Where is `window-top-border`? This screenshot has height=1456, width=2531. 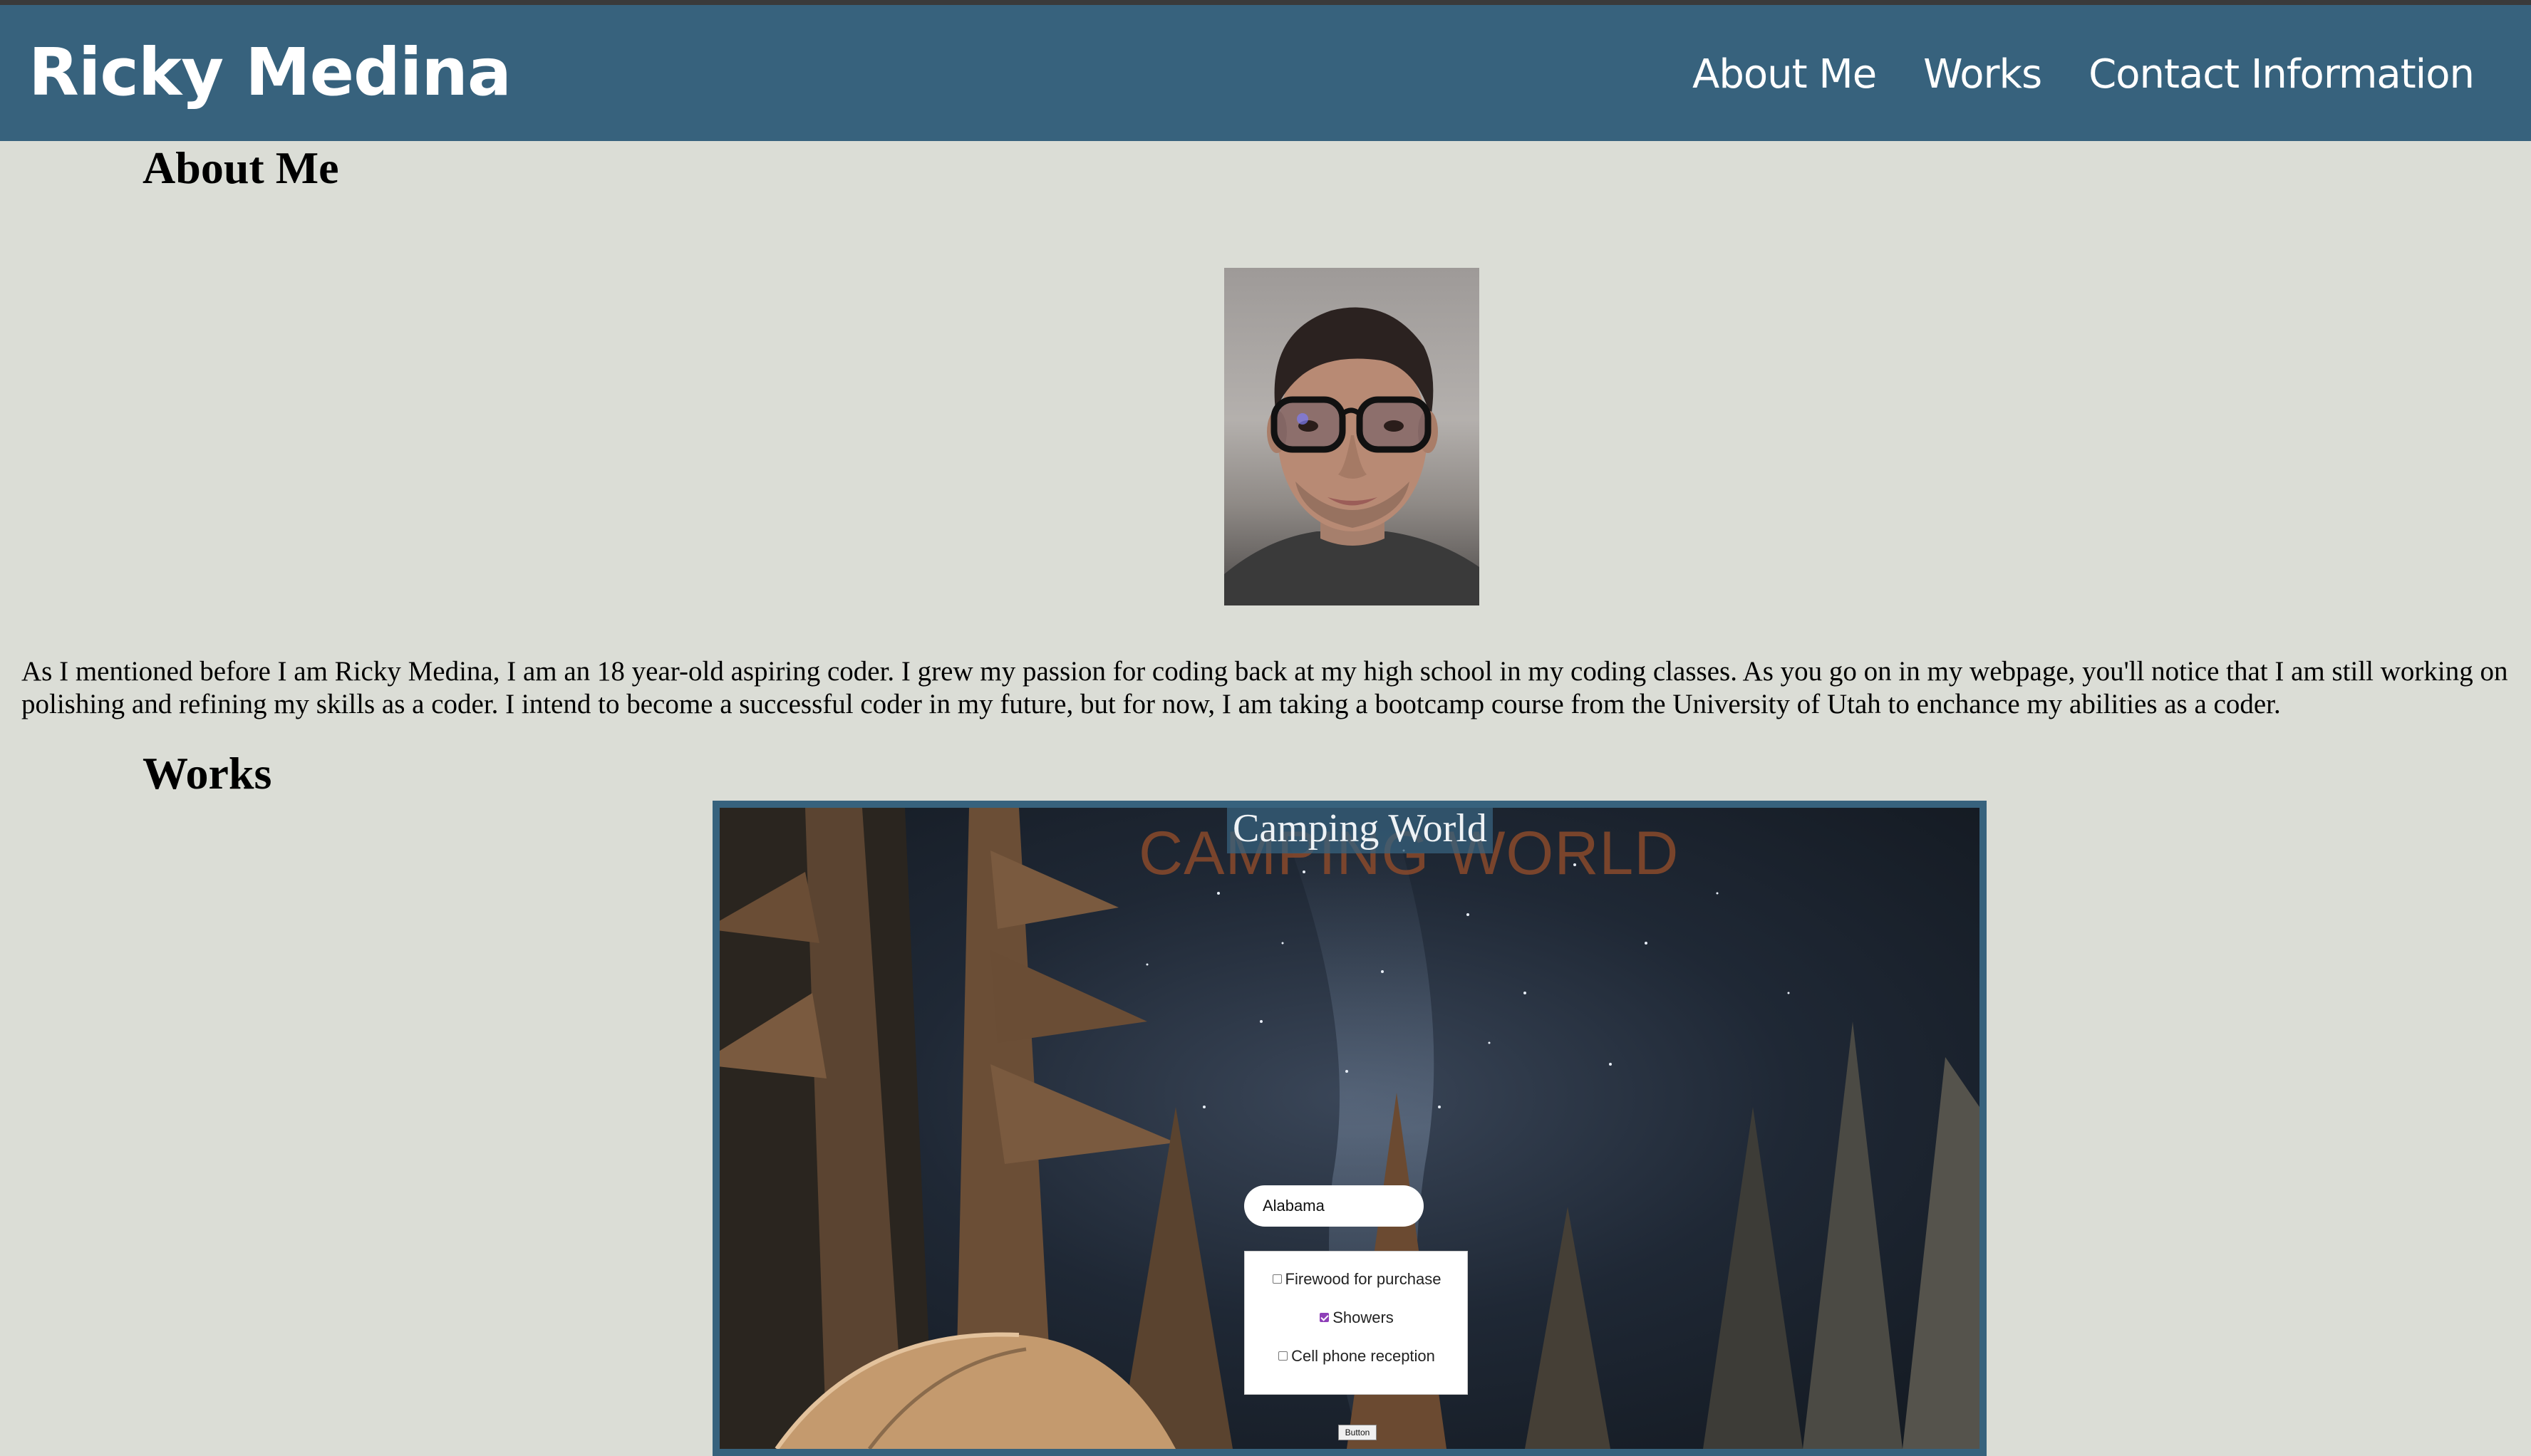 window-top-border is located at coordinates (1265, 2).